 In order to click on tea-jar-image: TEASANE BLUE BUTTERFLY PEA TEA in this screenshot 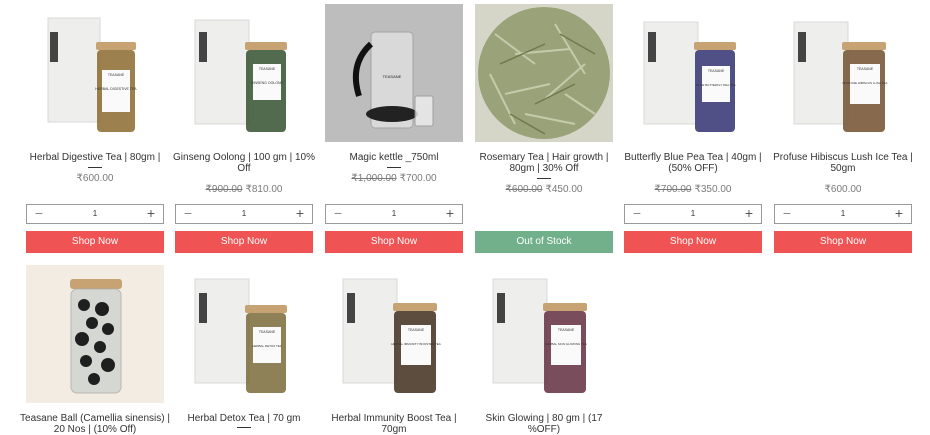, I will do `click(693, 73)`.